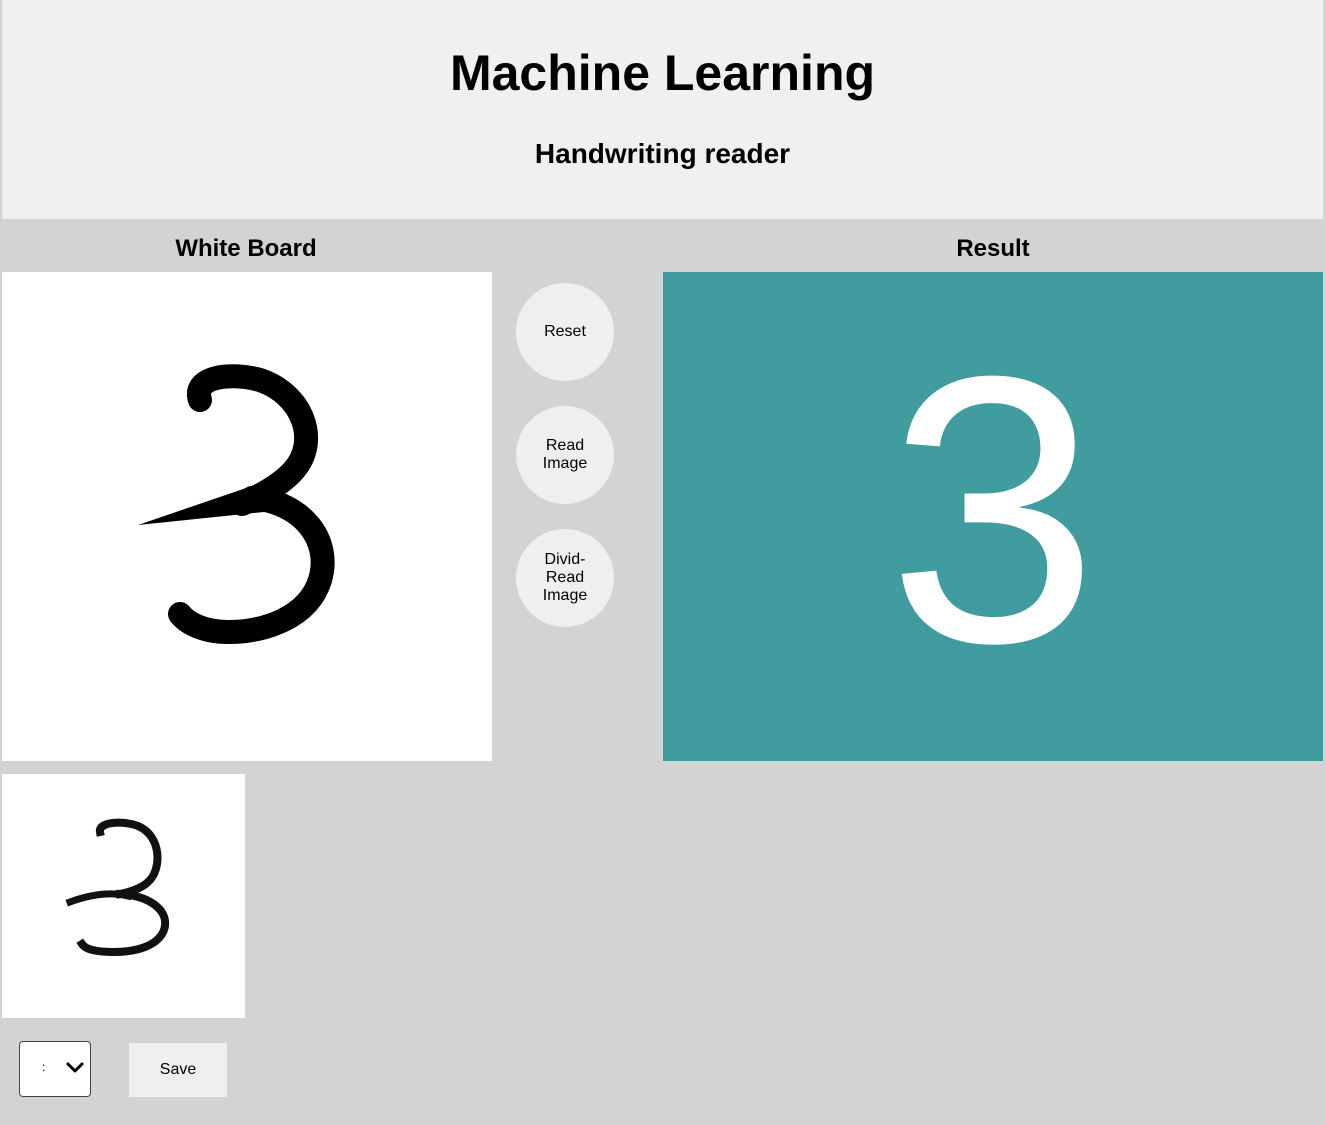  I want to click on label-select: :, so click(55, 1069).